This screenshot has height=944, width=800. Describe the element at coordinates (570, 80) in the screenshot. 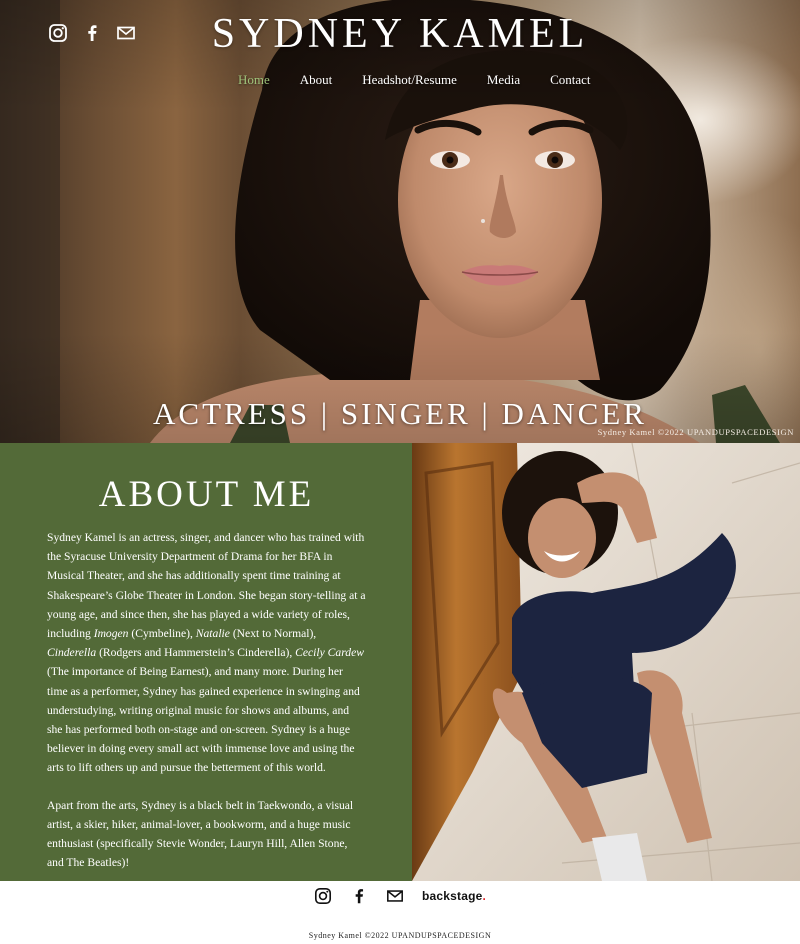

I see `nav-item-contact: Contact` at that location.